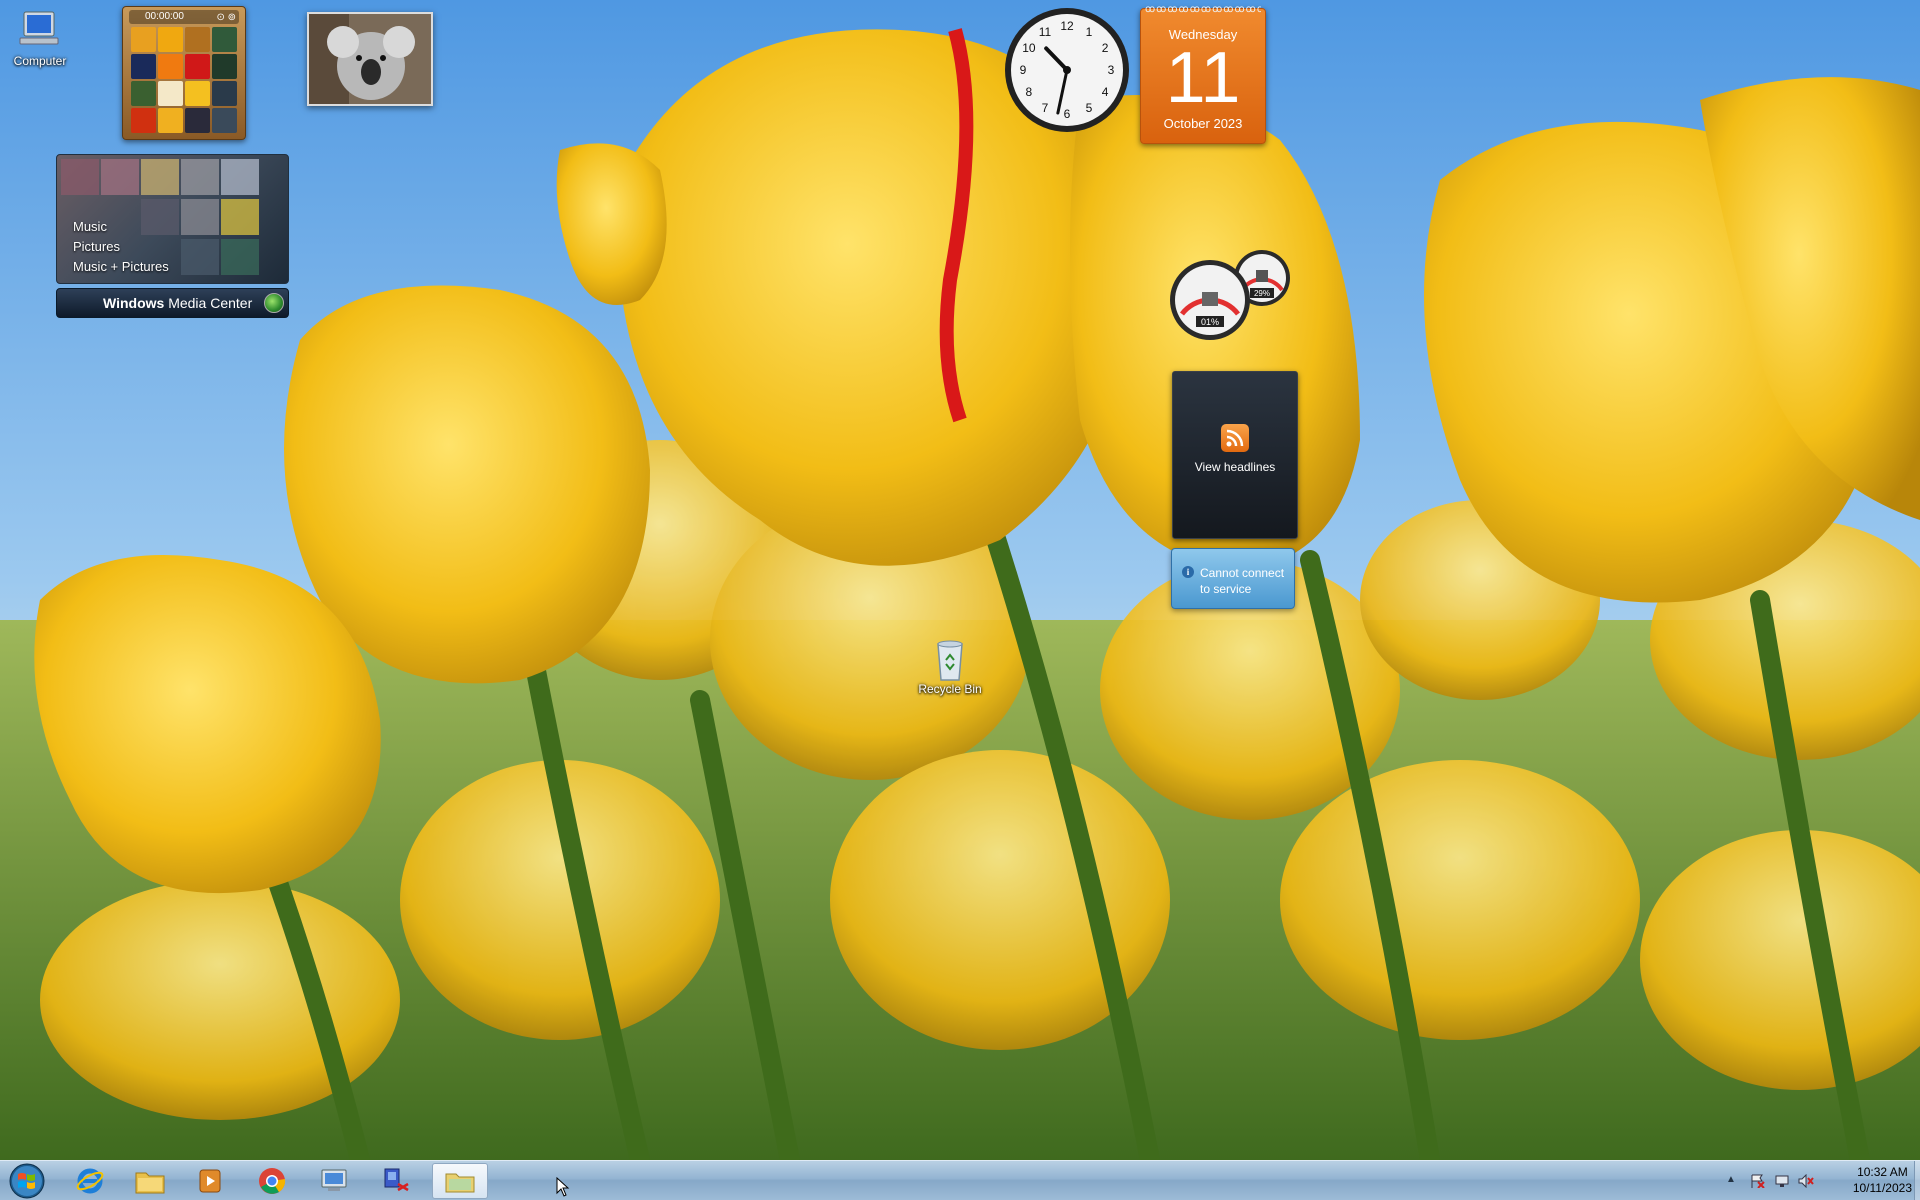 Image resolution: width=1920 pixels, height=1200 pixels. I want to click on memory-value: 29%, so click(1262, 293).